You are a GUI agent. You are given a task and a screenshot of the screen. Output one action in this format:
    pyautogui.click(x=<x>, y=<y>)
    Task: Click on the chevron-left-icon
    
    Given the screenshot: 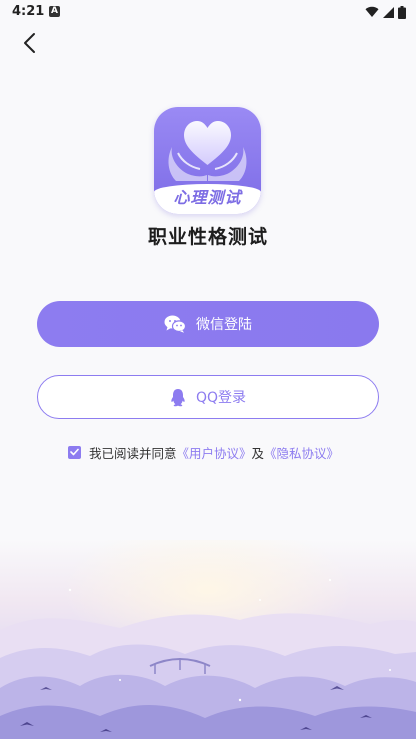 What is the action you would take?
    pyautogui.click(x=29, y=43)
    